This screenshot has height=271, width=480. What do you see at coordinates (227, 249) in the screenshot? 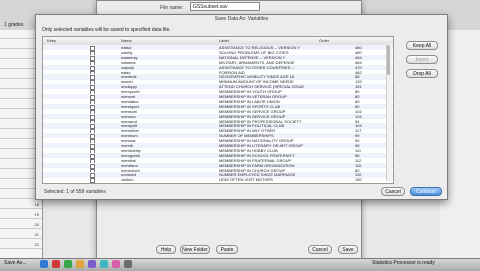
I see `paste-button: Paste` at bounding box center [227, 249].